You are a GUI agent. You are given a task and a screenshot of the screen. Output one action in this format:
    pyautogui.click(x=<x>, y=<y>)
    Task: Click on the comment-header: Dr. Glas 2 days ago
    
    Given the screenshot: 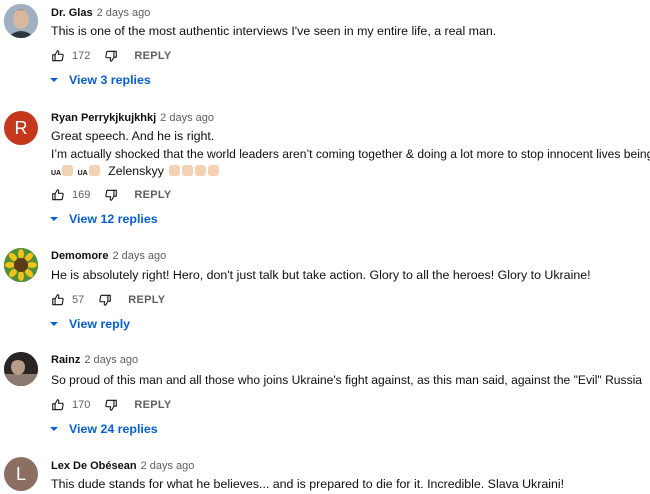 What is the action you would take?
    pyautogui.click(x=100, y=13)
    